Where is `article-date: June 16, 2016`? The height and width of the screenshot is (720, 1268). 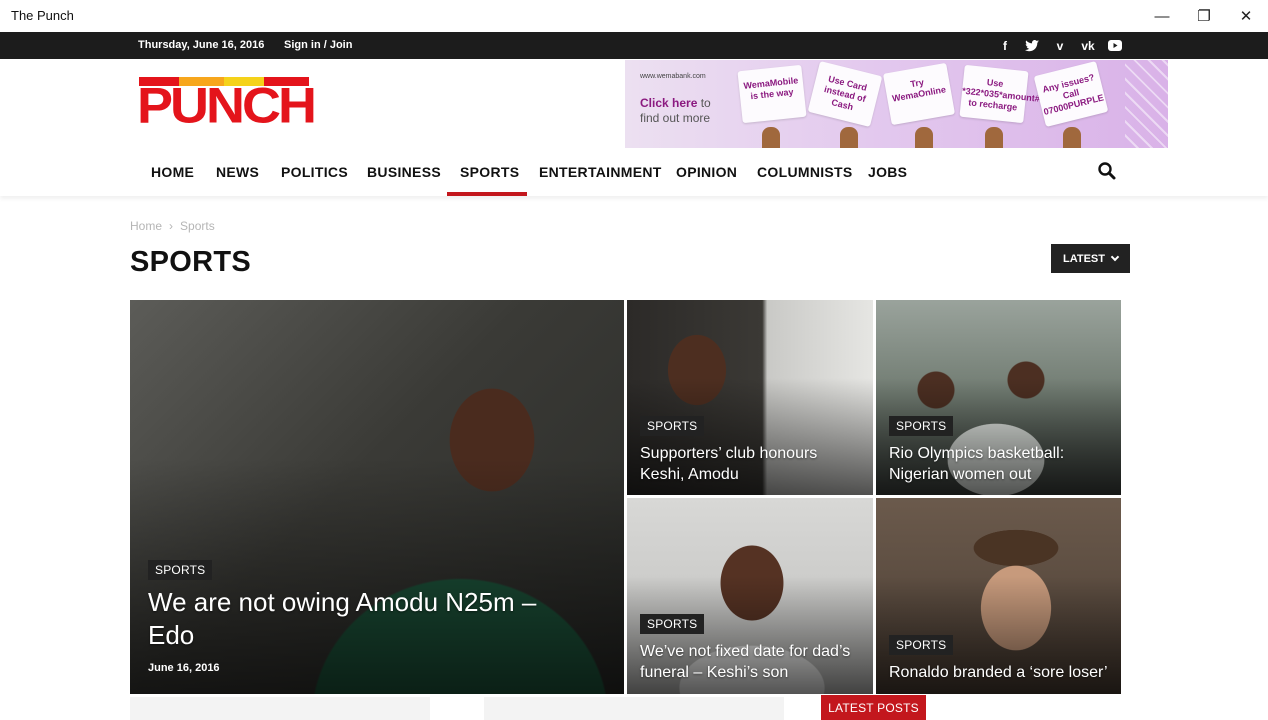
article-date: June 16, 2016 is located at coordinates (184, 668).